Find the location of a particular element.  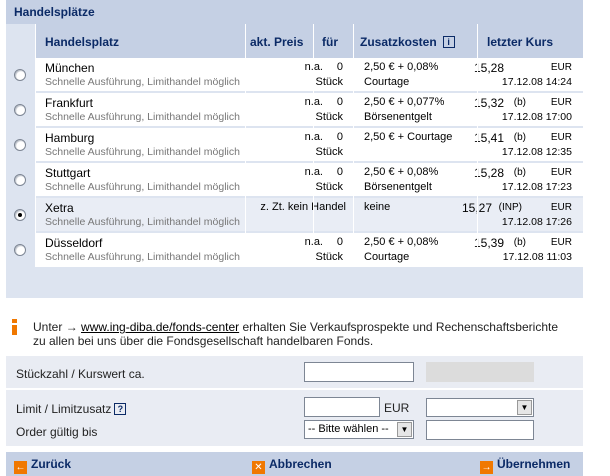

col-zusatz: Zusatzkosten i is located at coordinates (407, 42).